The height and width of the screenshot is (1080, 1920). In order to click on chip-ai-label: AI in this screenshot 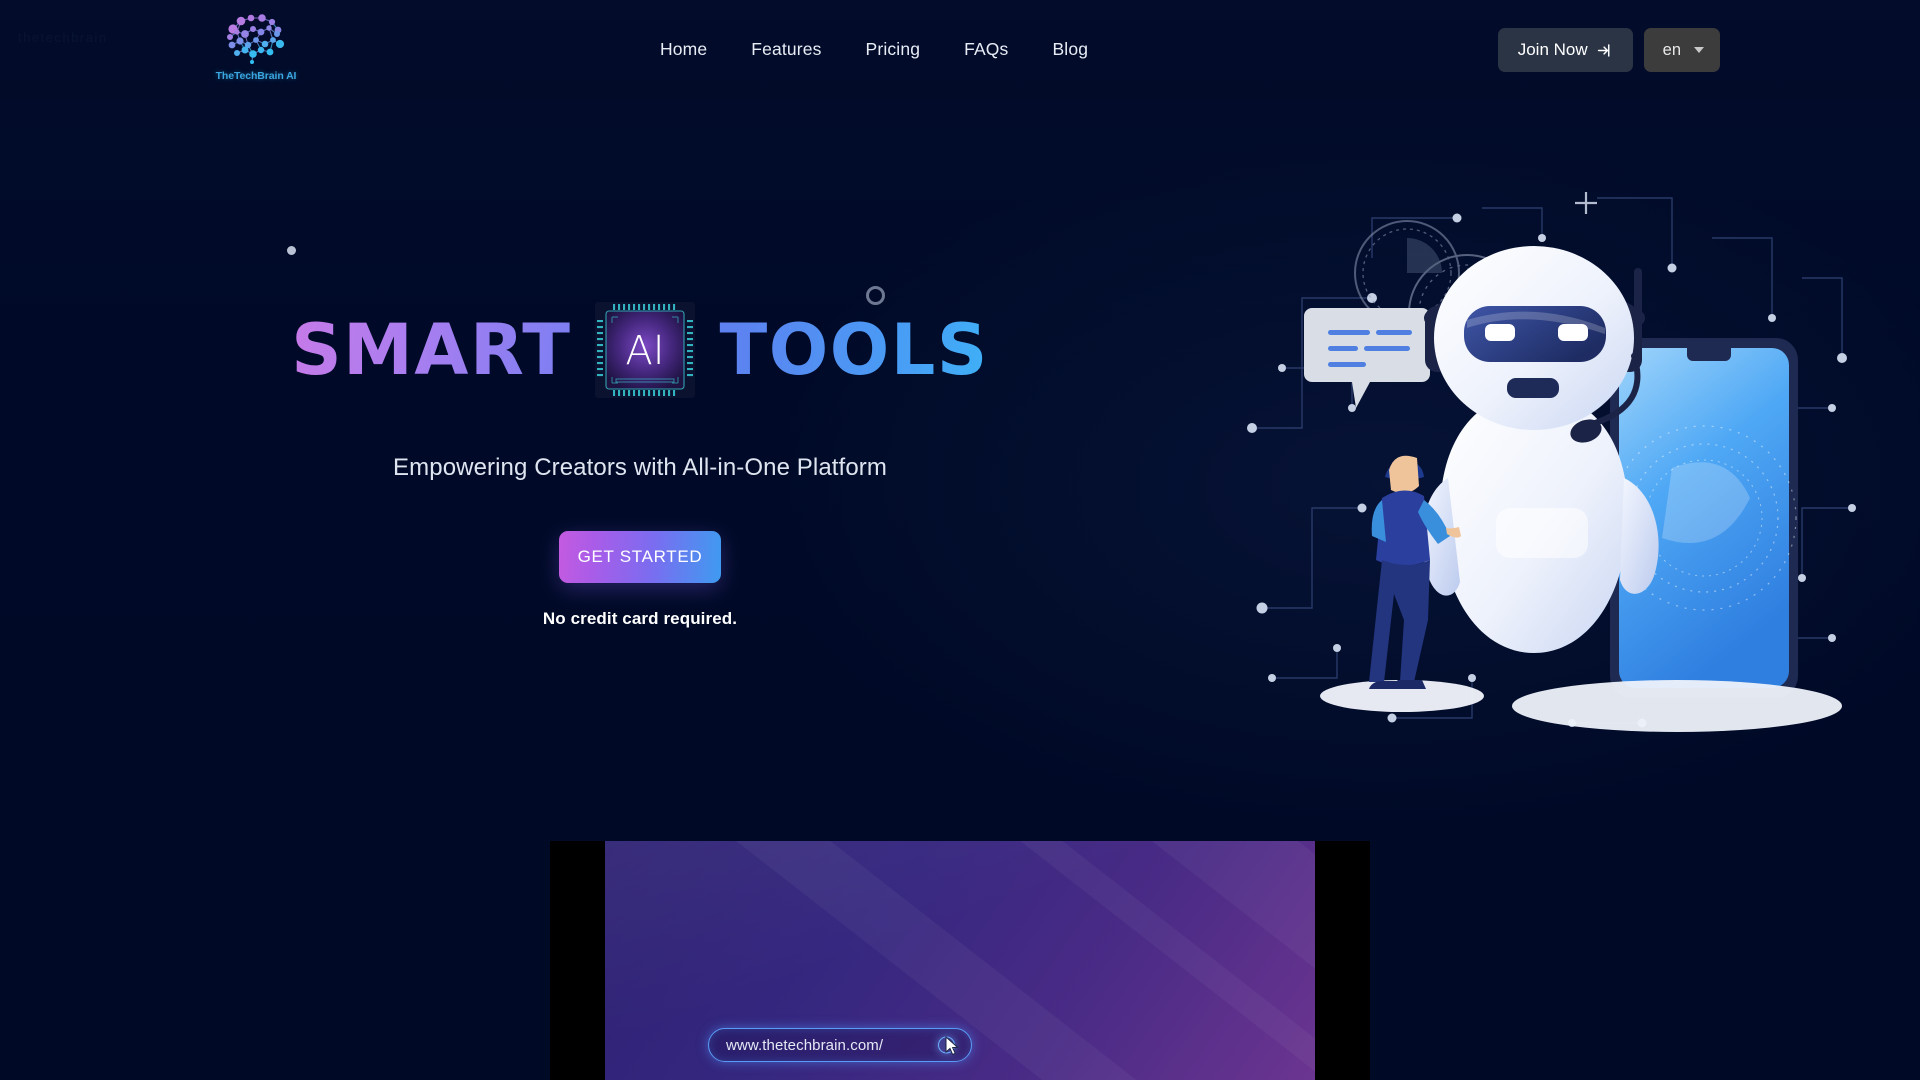, I will do `click(645, 351)`.